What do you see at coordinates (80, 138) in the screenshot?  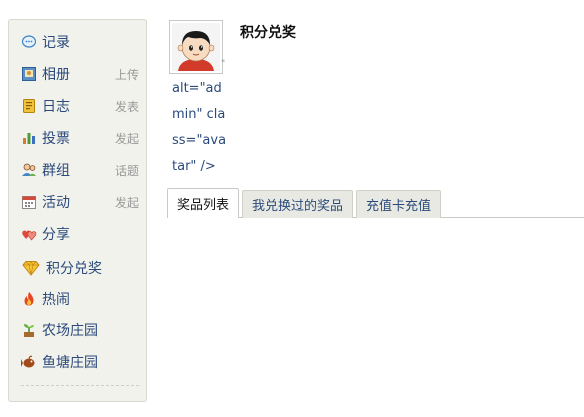 I see `sidebar-item-vote: 投票 发起` at bounding box center [80, 138].